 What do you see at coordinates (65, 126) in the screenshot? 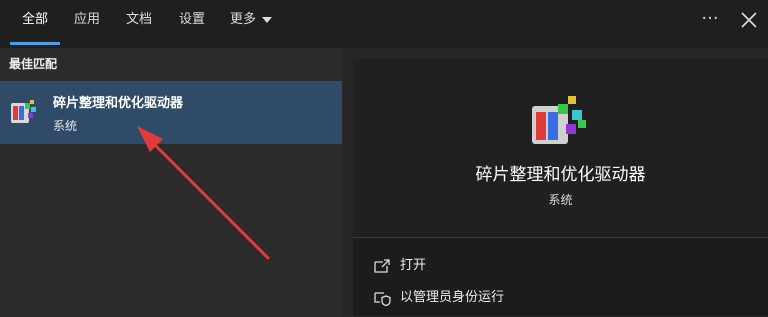
I see `result-category: 系统` at bounding box center [65, 126].